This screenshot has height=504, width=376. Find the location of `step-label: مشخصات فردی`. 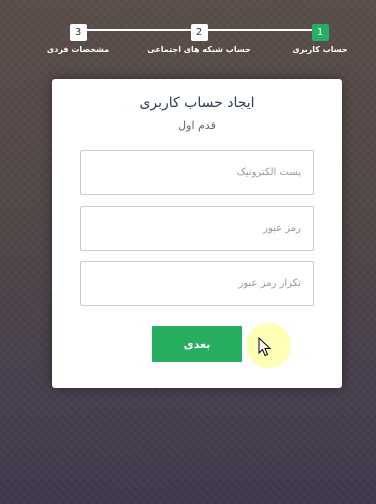

step-label: مشخصات فردی is located at coordinates (78, 49).